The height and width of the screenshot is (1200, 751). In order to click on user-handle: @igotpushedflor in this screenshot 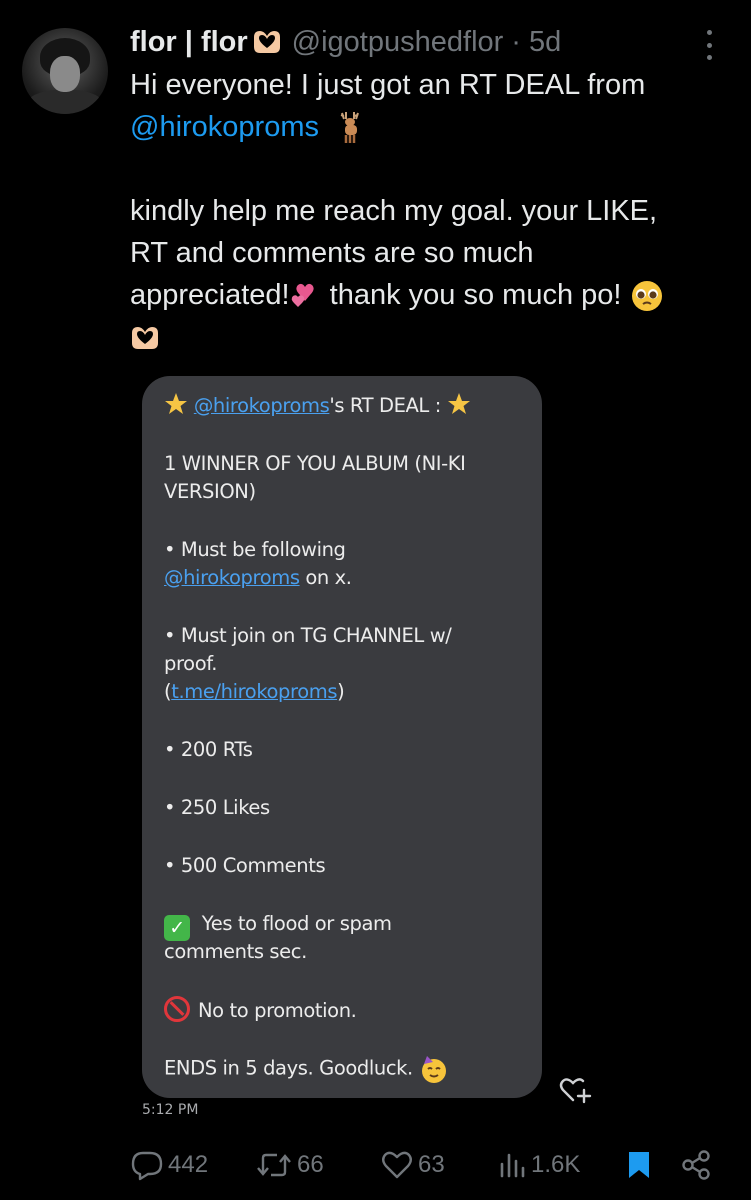, I will do `click(398, 42)`.